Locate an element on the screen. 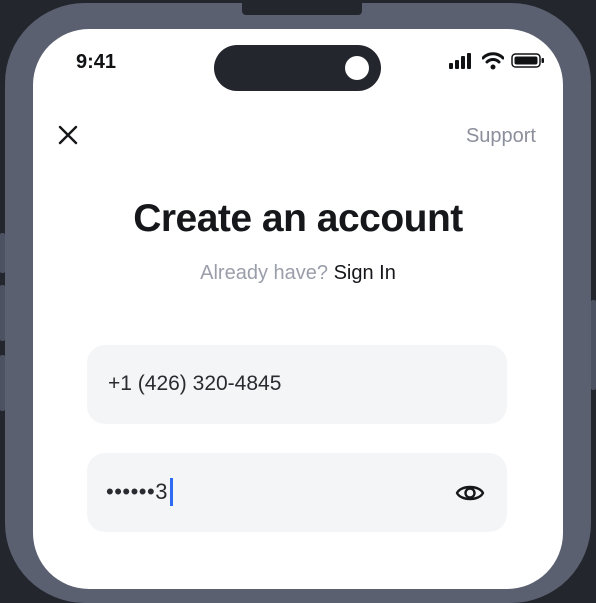 The width and height of the screenshot is (596, 603). password-visibility-toggle is located at coordinates (470, 493).